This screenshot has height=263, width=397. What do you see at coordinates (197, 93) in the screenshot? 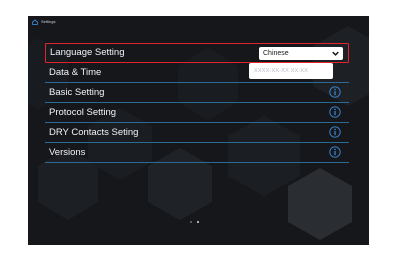
I see `menu-item-basic: Basic Setting` at bounding box center [197, 93].